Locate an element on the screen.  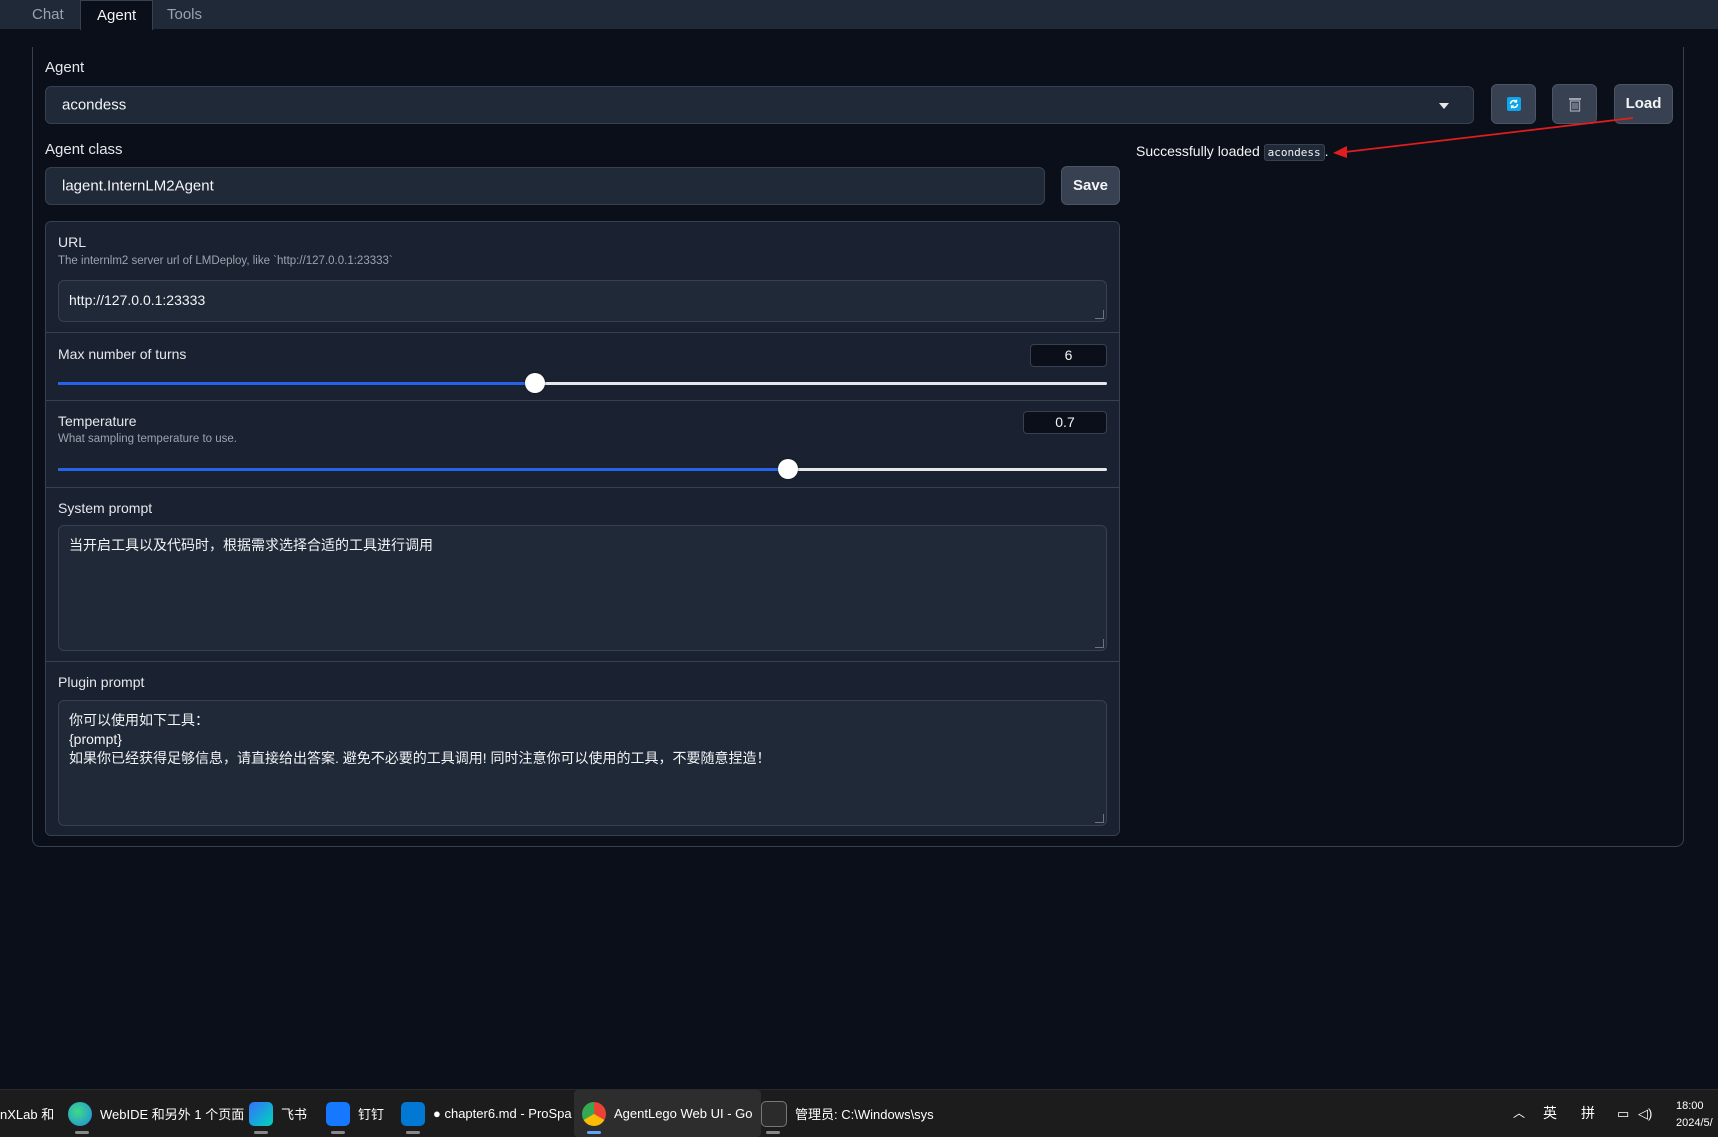
network-icon: ▭ is located at coordinates (1623, 1113).